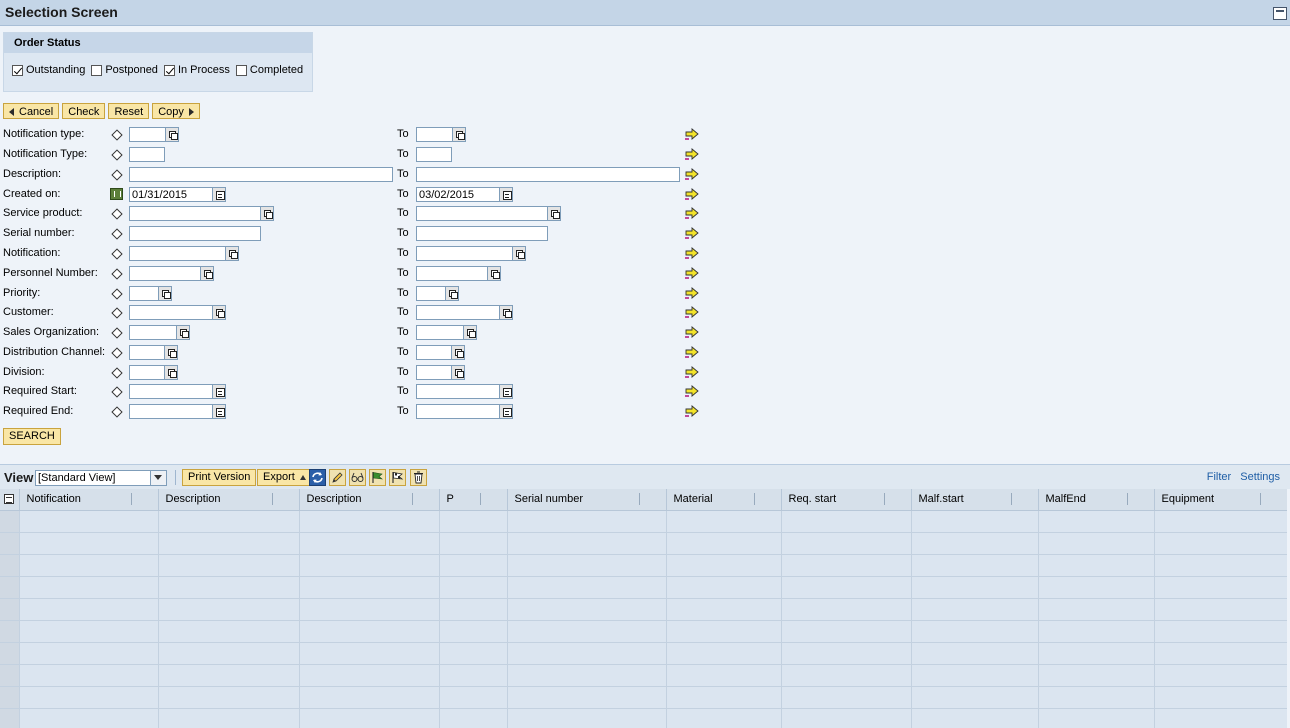  Describe the element at coordinates (32, 436) in the screenshot. I see `search-button: SEARCH` at that location.